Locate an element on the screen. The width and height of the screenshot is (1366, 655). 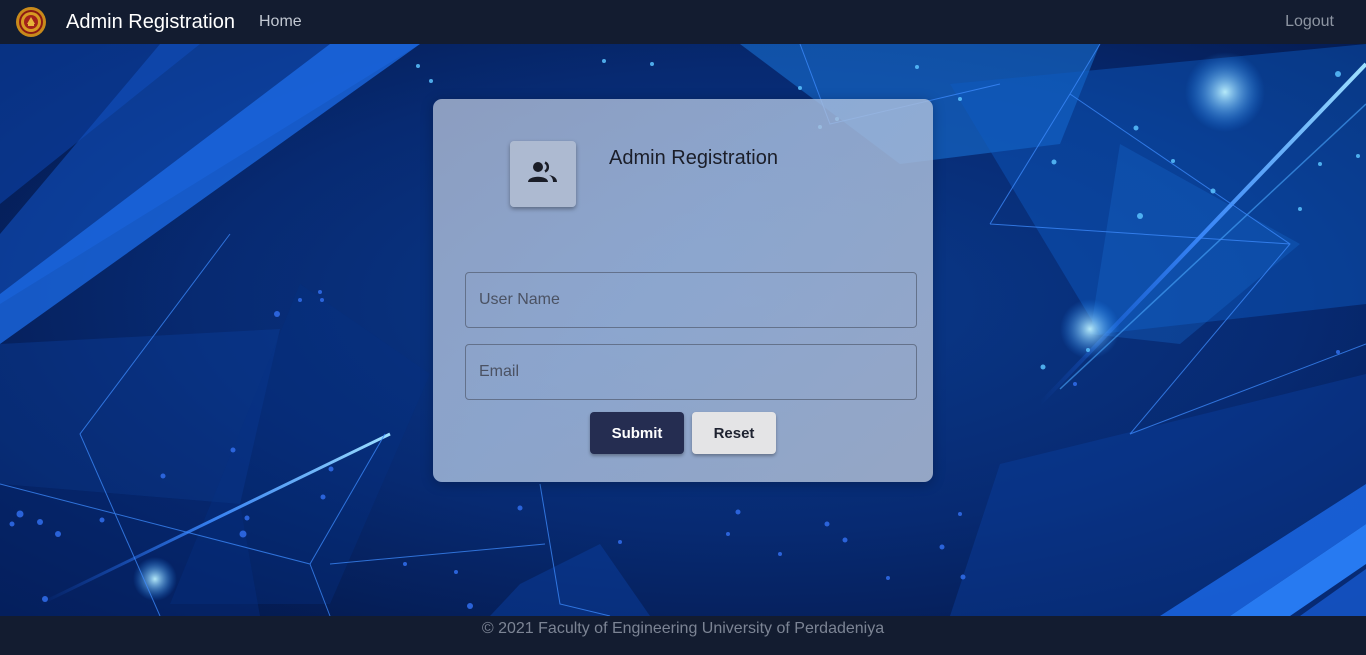
people-icon is located at coordinates (543, 174).